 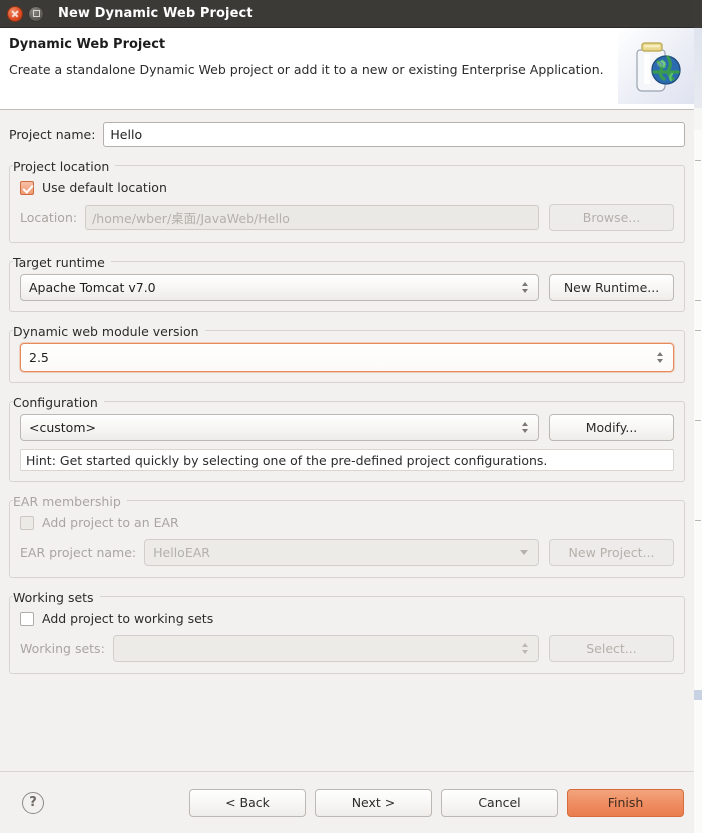 What do you see at coordinates (15, 13) in the screenshot?
I see `close-icon` at bounding box center [15, 13].